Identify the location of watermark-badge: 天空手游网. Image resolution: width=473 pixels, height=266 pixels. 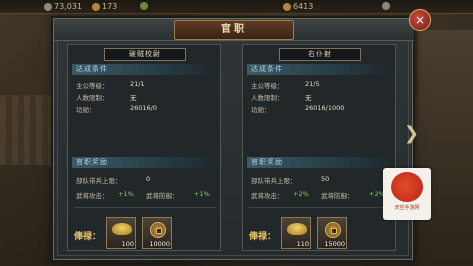
(407, 194).